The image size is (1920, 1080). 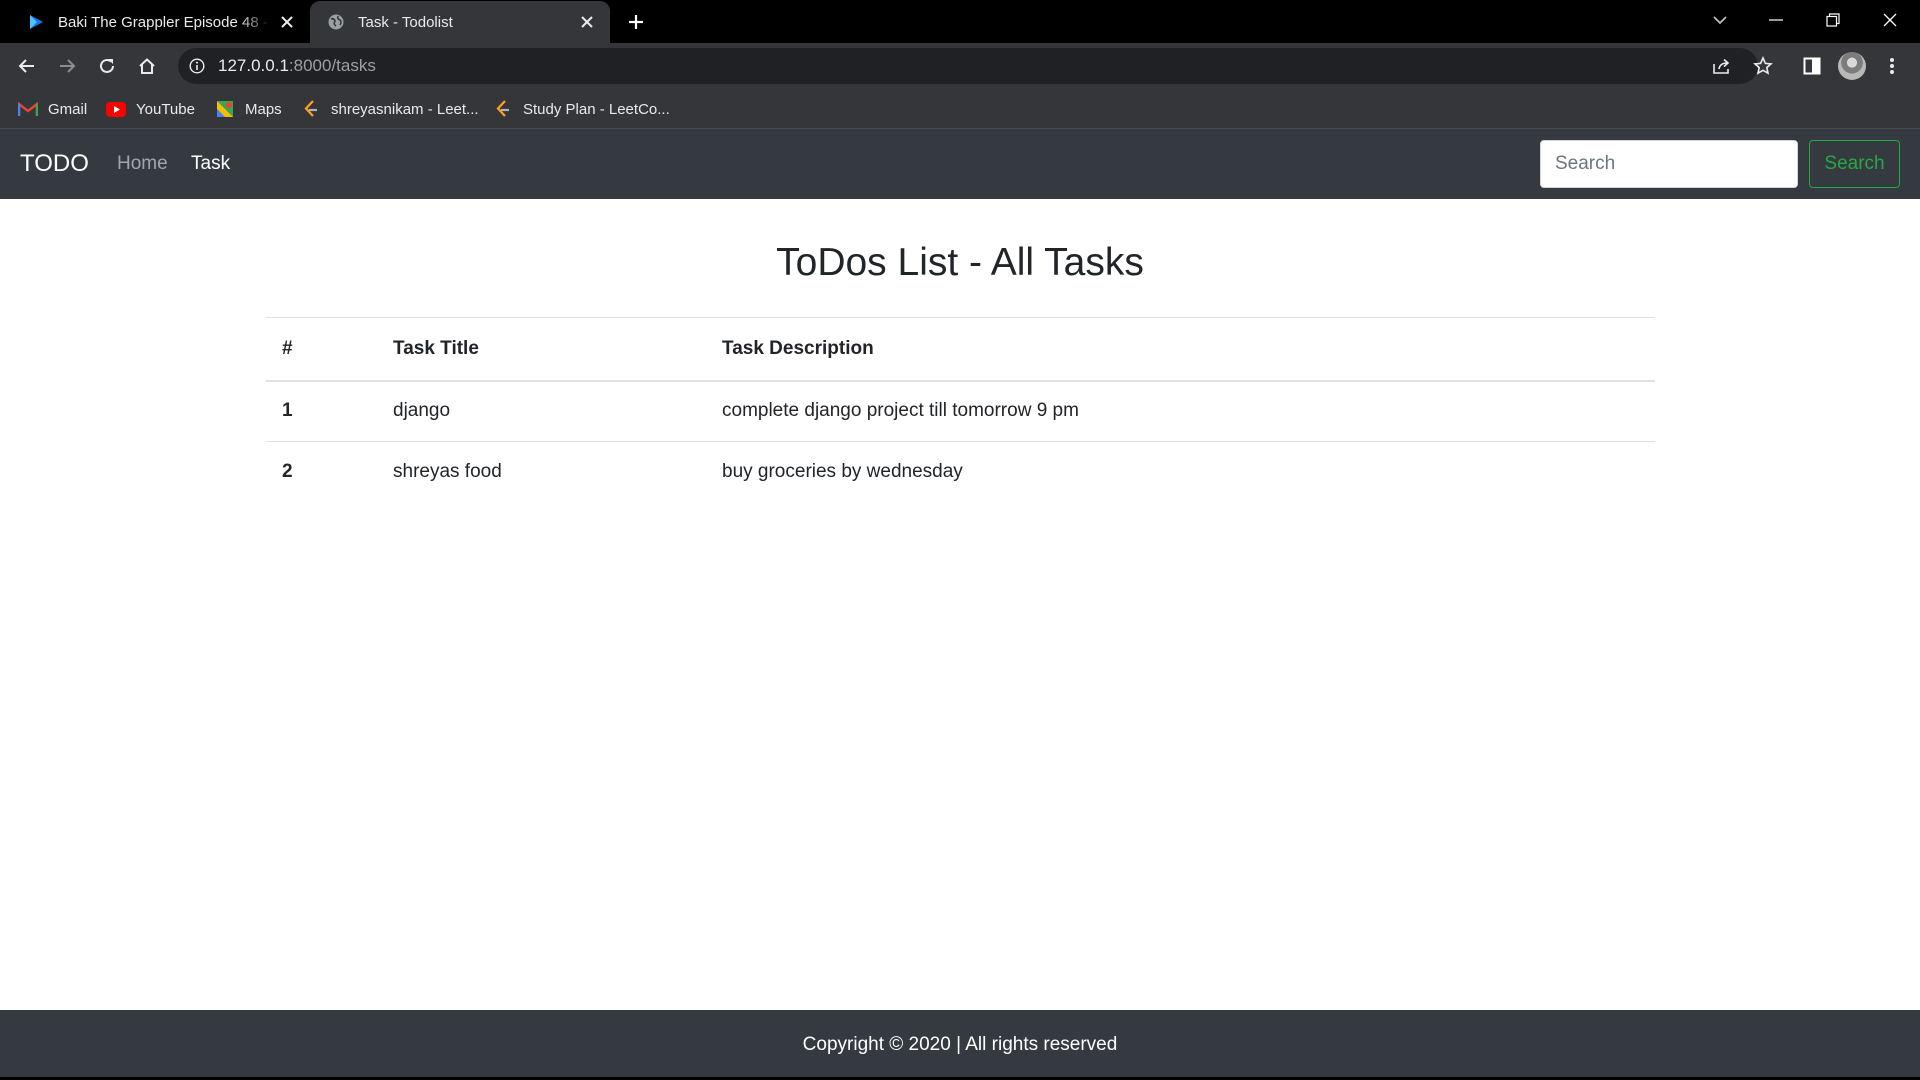 What do you see at coordinates (422, 411) in the screenshot?
I see `task-title: django` at bounding box center [422, 411].